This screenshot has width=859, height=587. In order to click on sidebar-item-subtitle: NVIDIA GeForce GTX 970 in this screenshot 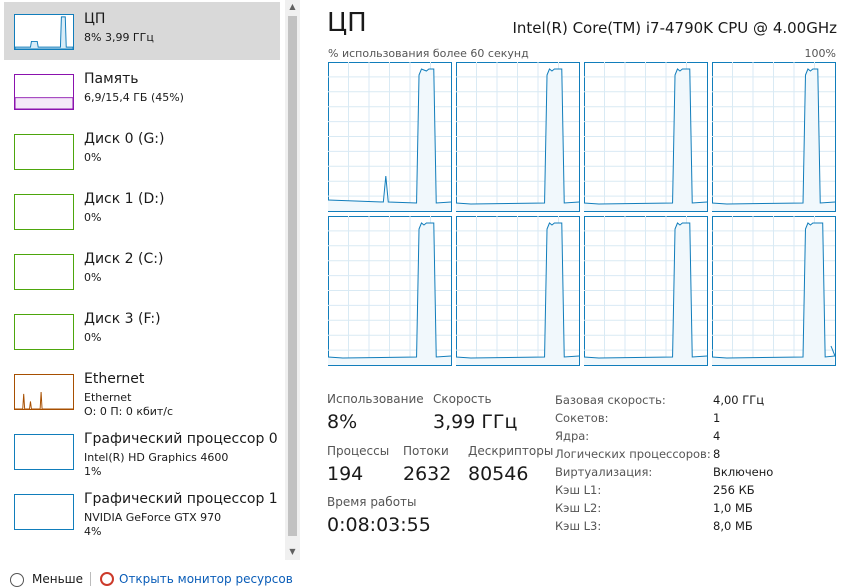, I will do `click(153, 517)`.